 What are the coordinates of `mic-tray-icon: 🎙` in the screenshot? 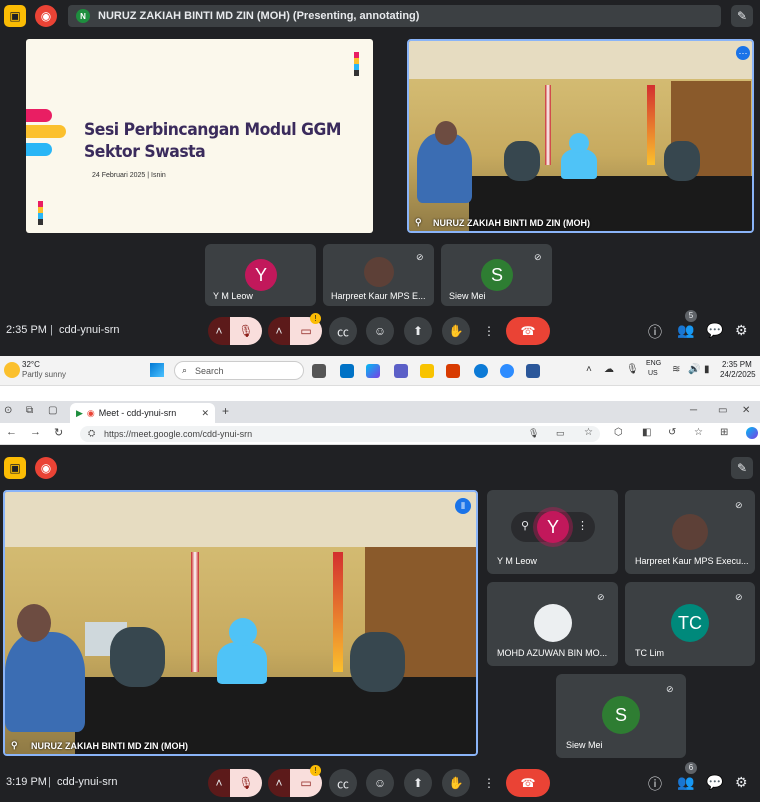 It's located at (632, 369).